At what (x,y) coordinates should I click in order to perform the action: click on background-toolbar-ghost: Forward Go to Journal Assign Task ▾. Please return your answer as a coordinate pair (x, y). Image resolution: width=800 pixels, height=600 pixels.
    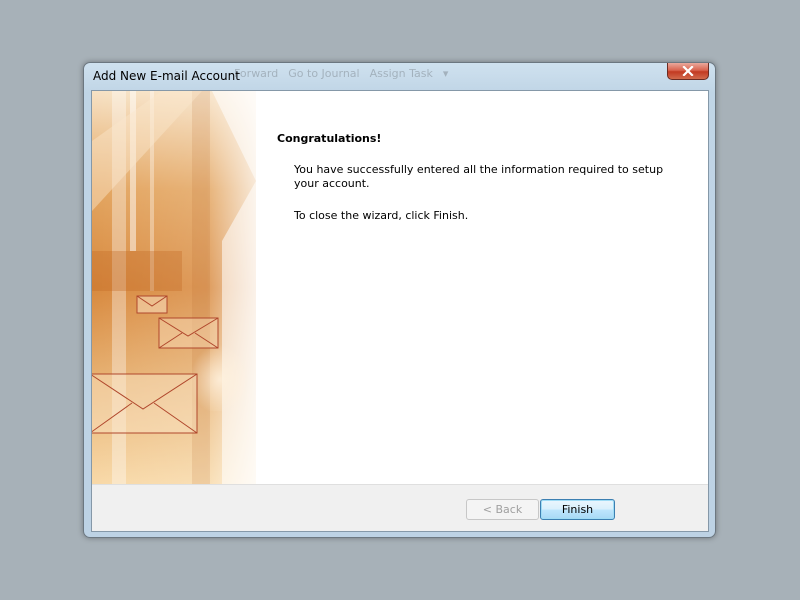
    Looking at the image, I should click on (341, 73).